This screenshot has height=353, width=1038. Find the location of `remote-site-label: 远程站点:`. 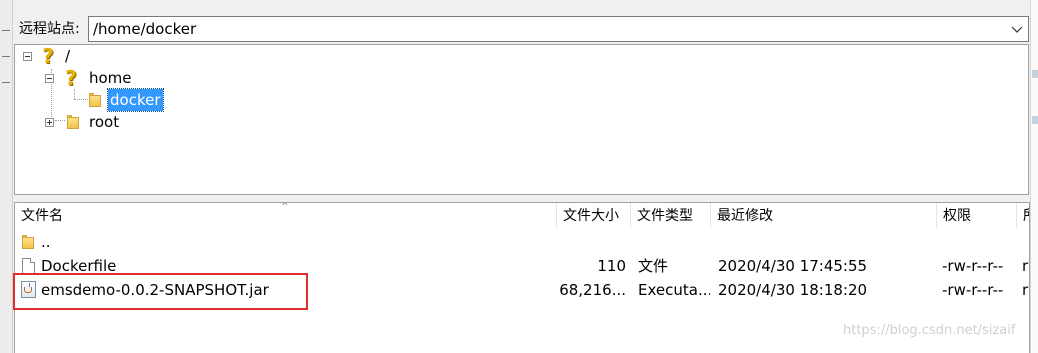

remote-site-label: 远程站点: is located at coordinates (49, 29).